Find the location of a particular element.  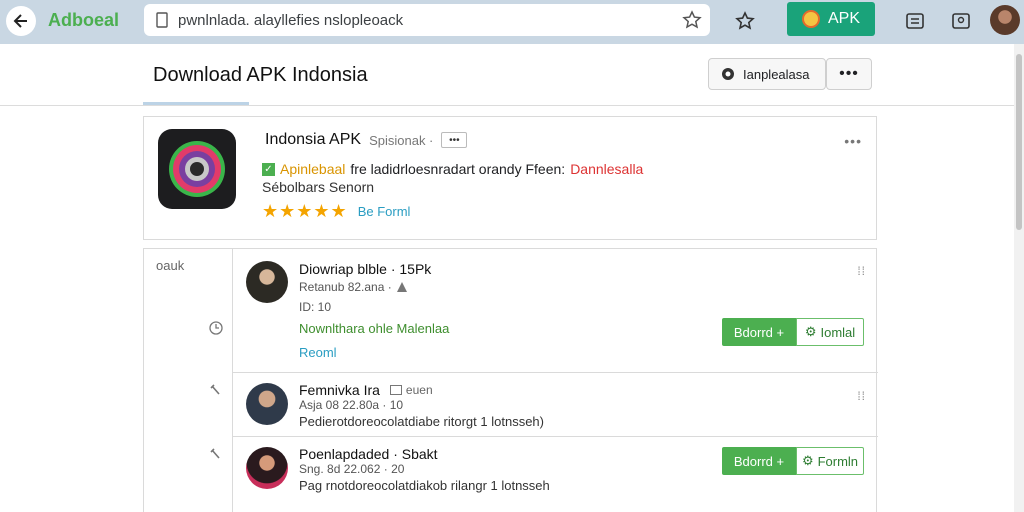

apk-button-label: APK is located at coordinates (843, 18).